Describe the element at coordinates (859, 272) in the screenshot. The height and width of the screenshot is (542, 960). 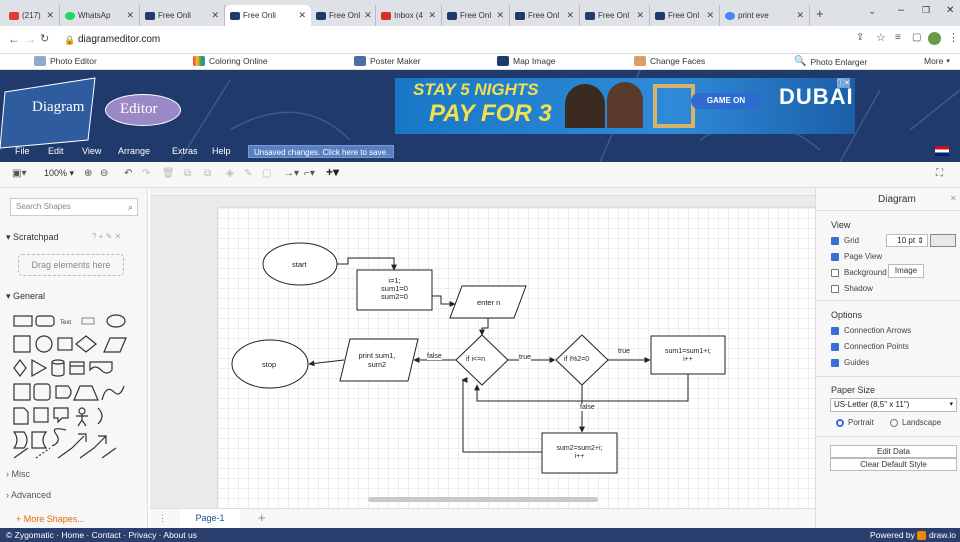
I see `background-checkbox: Background` at that location.